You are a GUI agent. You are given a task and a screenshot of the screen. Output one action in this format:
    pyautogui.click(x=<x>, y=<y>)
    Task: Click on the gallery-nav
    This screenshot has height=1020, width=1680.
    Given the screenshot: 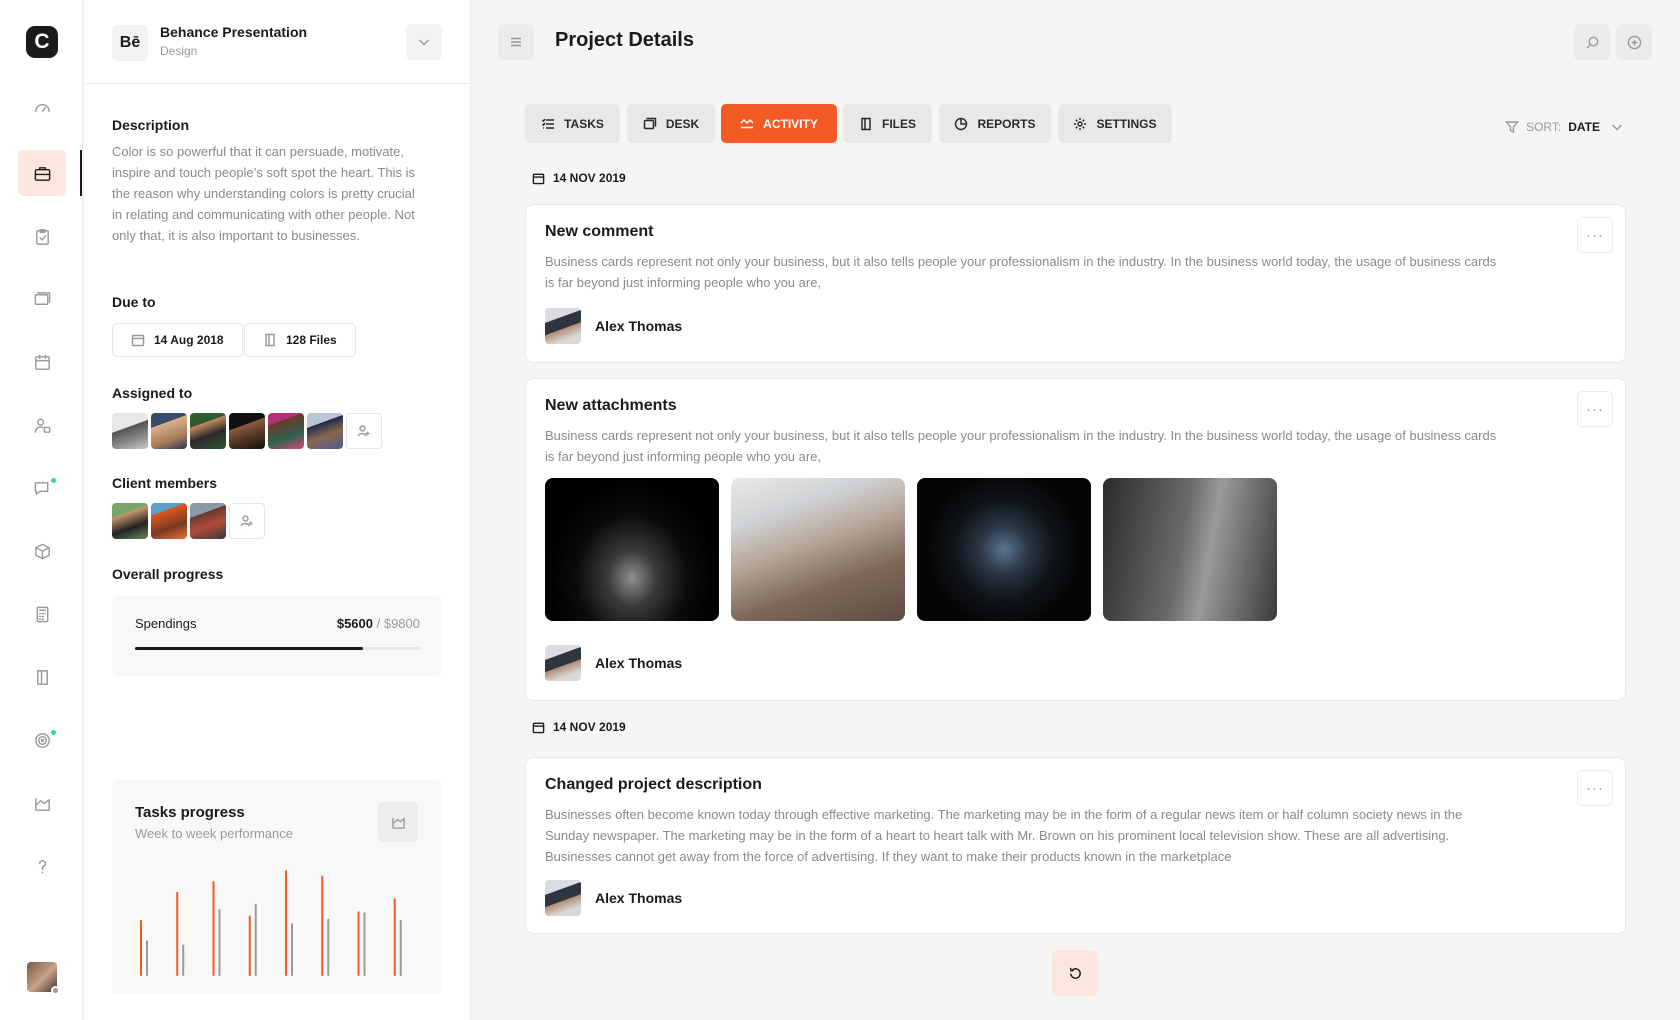 What is the action you would take?
    pyautogui.click(x=42, y=299)
    